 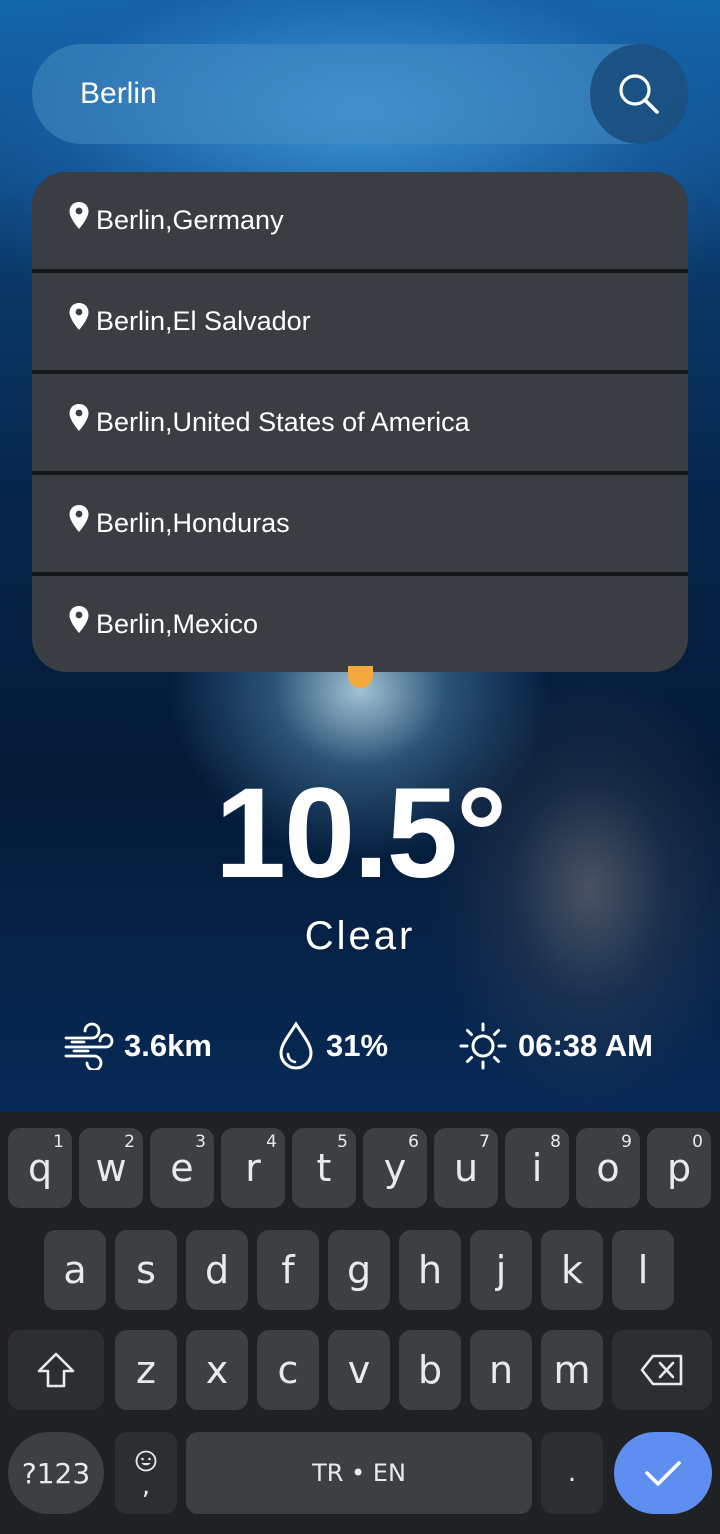 I want to click on key-k: k, so click(x=572, y=1270).